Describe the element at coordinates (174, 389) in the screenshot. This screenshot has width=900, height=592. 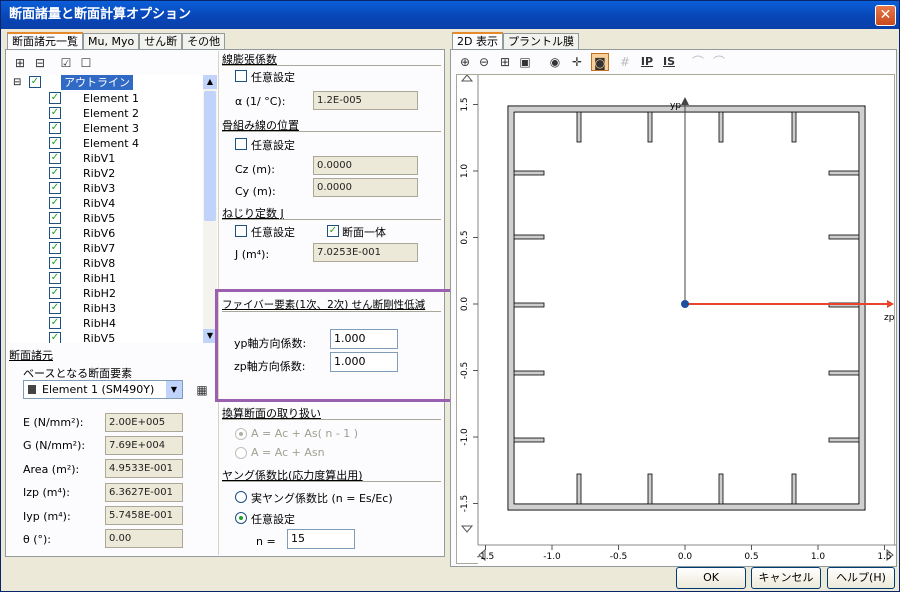
I see `chevron-down-icon: ▼` at that location.